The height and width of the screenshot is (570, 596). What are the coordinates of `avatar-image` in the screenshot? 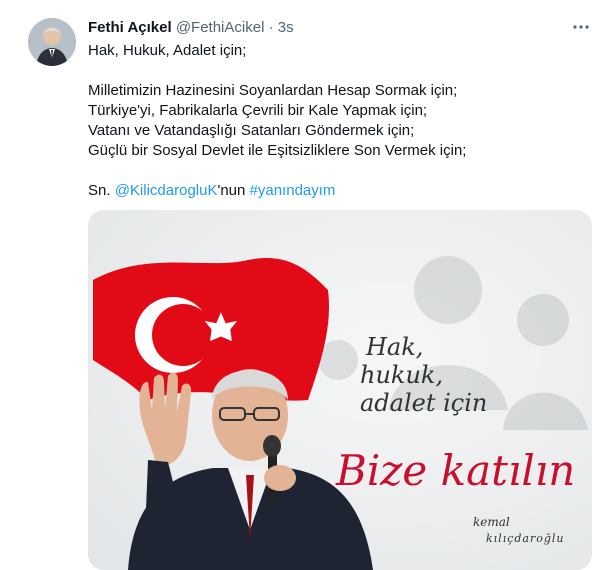 It's located at (52, 42).